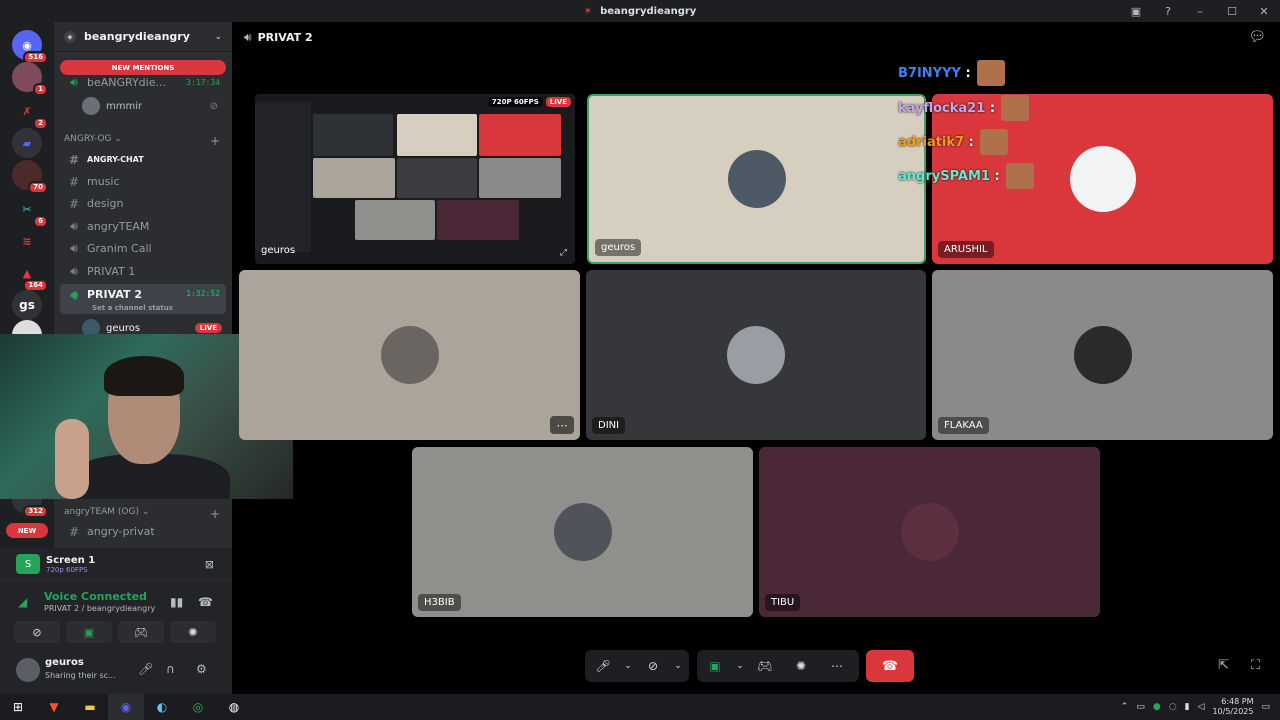 This screenshot has width=1280, height=720. What do you see at coordinates (67, 569) in the screenshot?
I see `screen-quality: 720p 60FPS` at bounding box center [67, 569].